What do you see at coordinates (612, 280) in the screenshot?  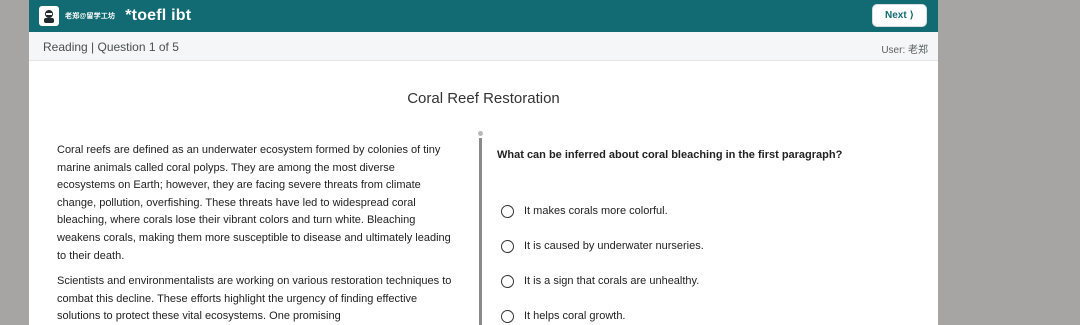 I see `answer-option-label: It is a sign that corals are unhealthy.` at bounding box center [612, 280].